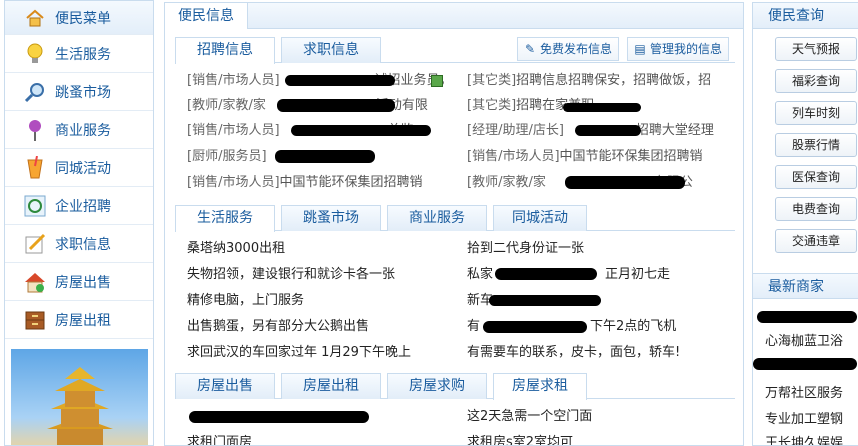  I want to click on tab-life-service: 生活服务, so click(225, 218).